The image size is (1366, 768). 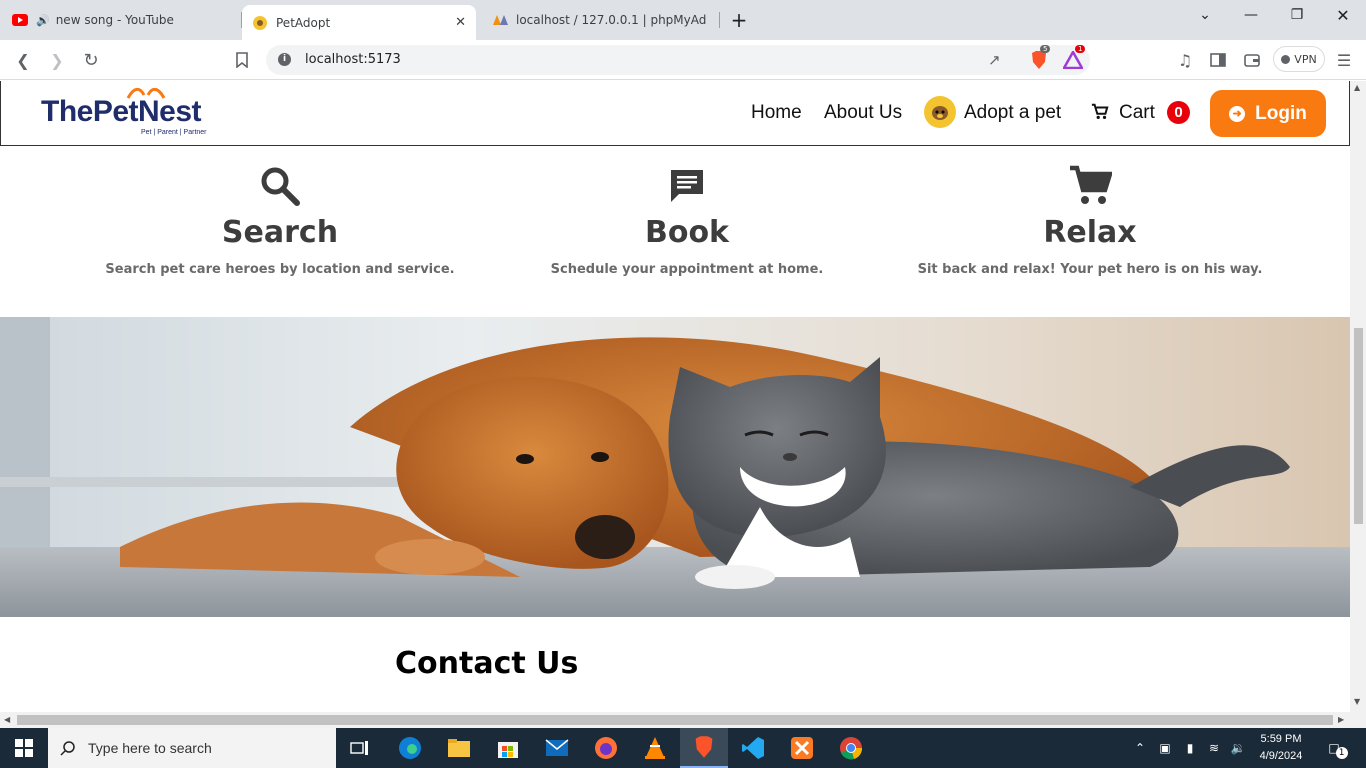 I want to click on brave-app, so click(x=704, y=748).